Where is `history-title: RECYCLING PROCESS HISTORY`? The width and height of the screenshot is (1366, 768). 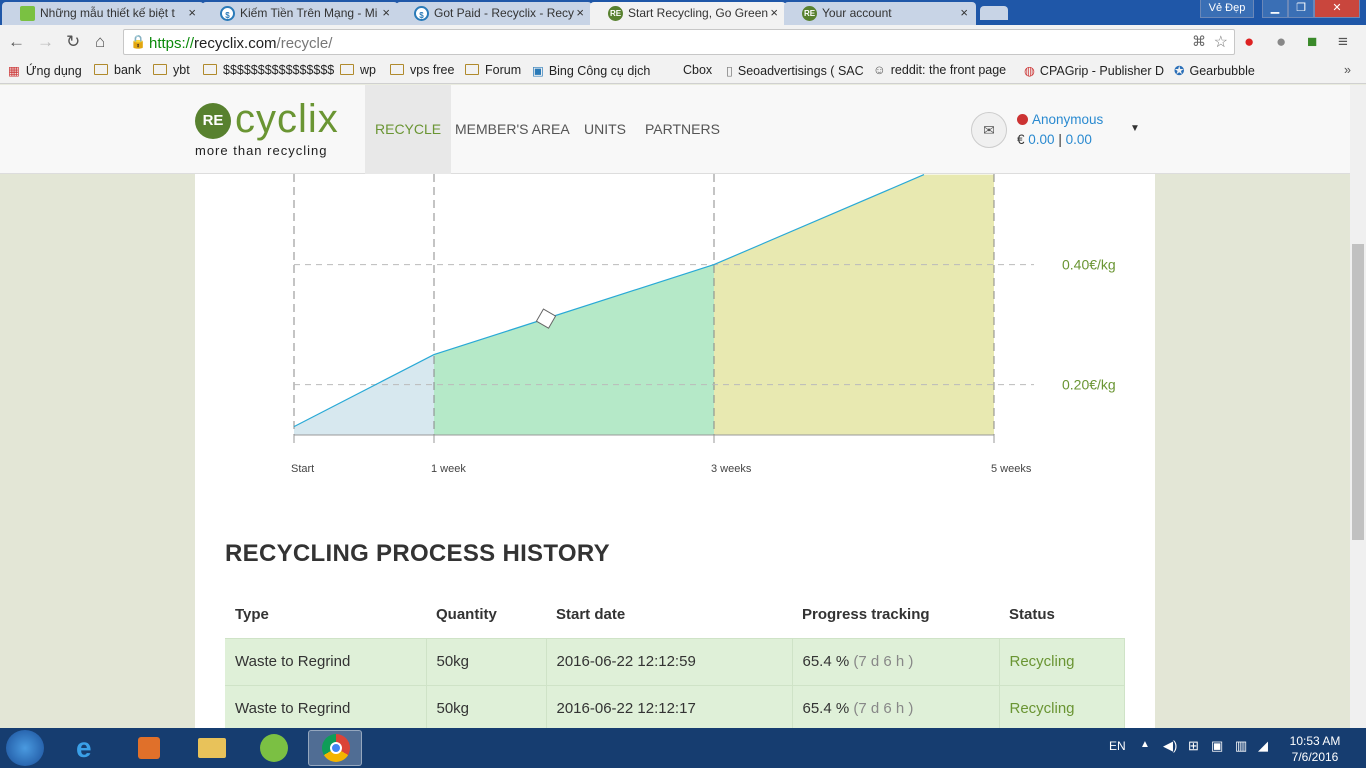 history-title: RECYCLING PROCESS HISTORY is located at coordinates (417, 553).